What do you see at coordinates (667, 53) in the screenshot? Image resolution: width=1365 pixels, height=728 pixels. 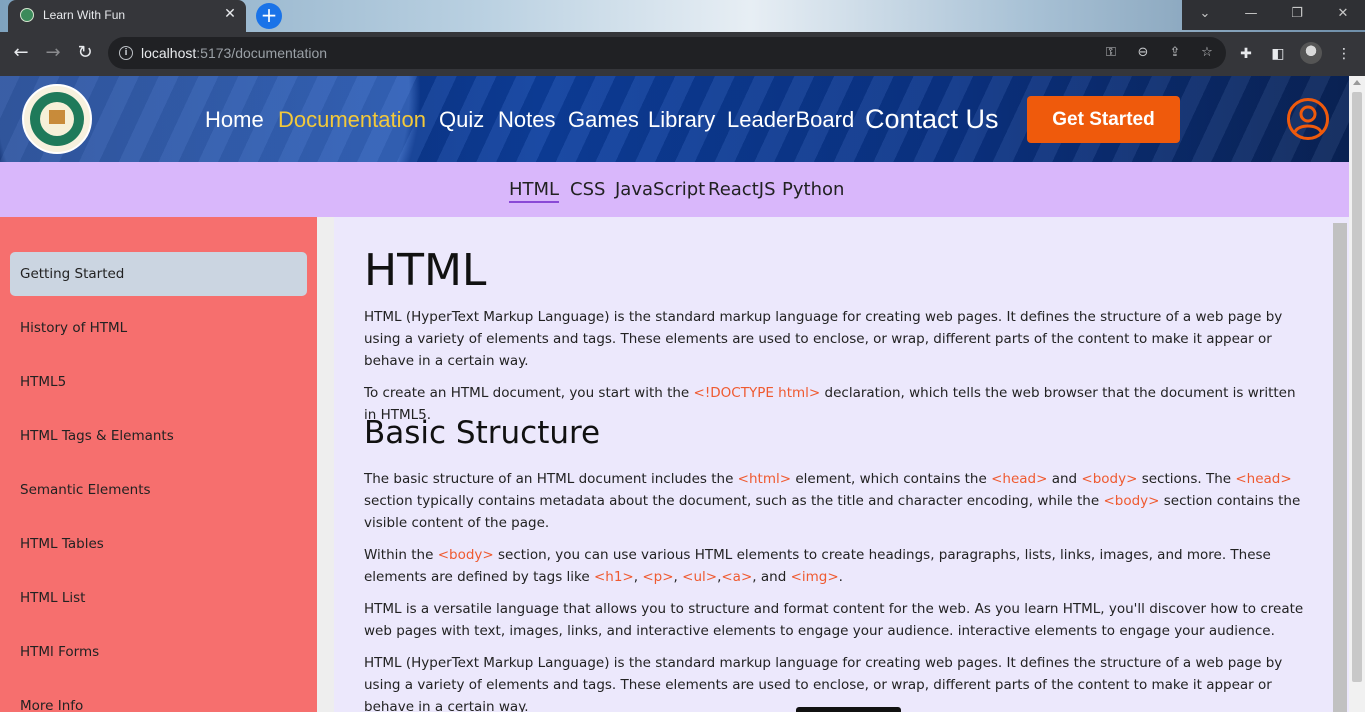 I see `address-bar: i localhost:5173/documentation ⚿ ⊖ ⇪ ☆` at bounding box center [667, 53].